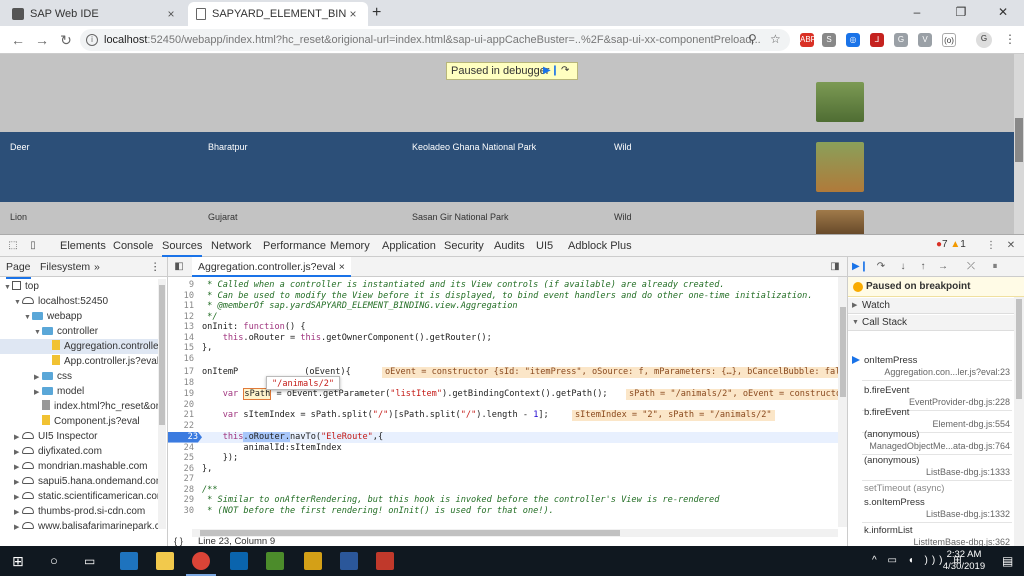 The width and height of the screenshot is (1024, 576). What do you see at coordinates (92, 40) in the screenshot?
I see `site-info-icon: i` at bounding box center [92, 40].